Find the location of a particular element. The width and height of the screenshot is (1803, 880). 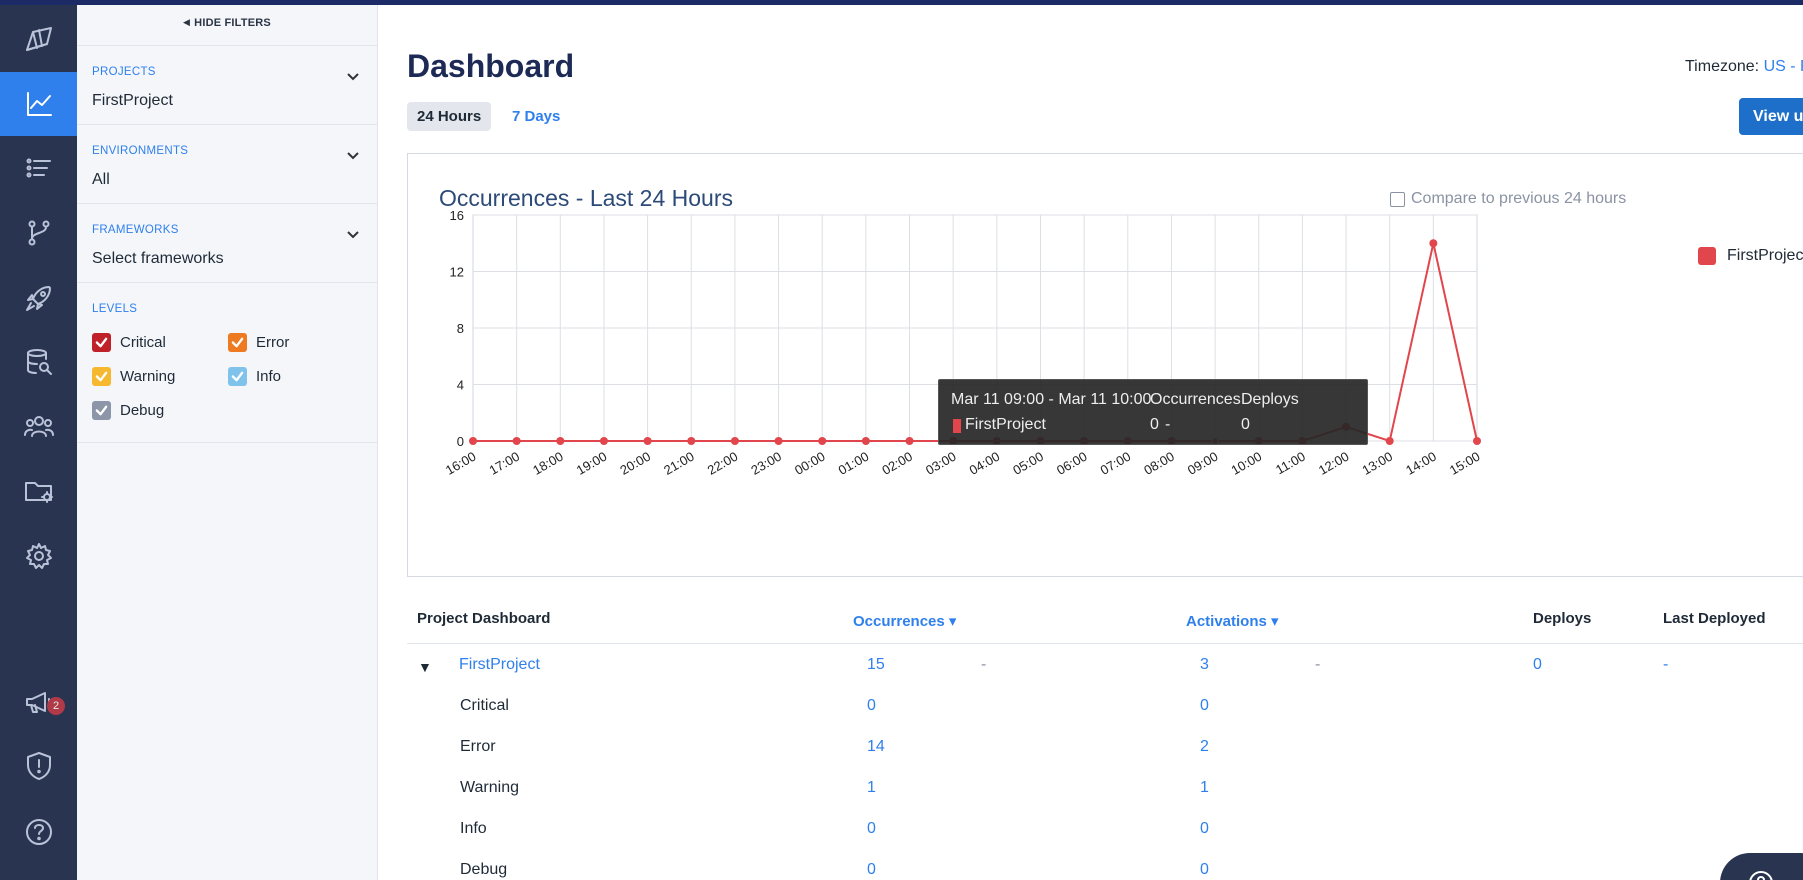

x-tick-label: 02:00 is located at coordinates (897, 463).